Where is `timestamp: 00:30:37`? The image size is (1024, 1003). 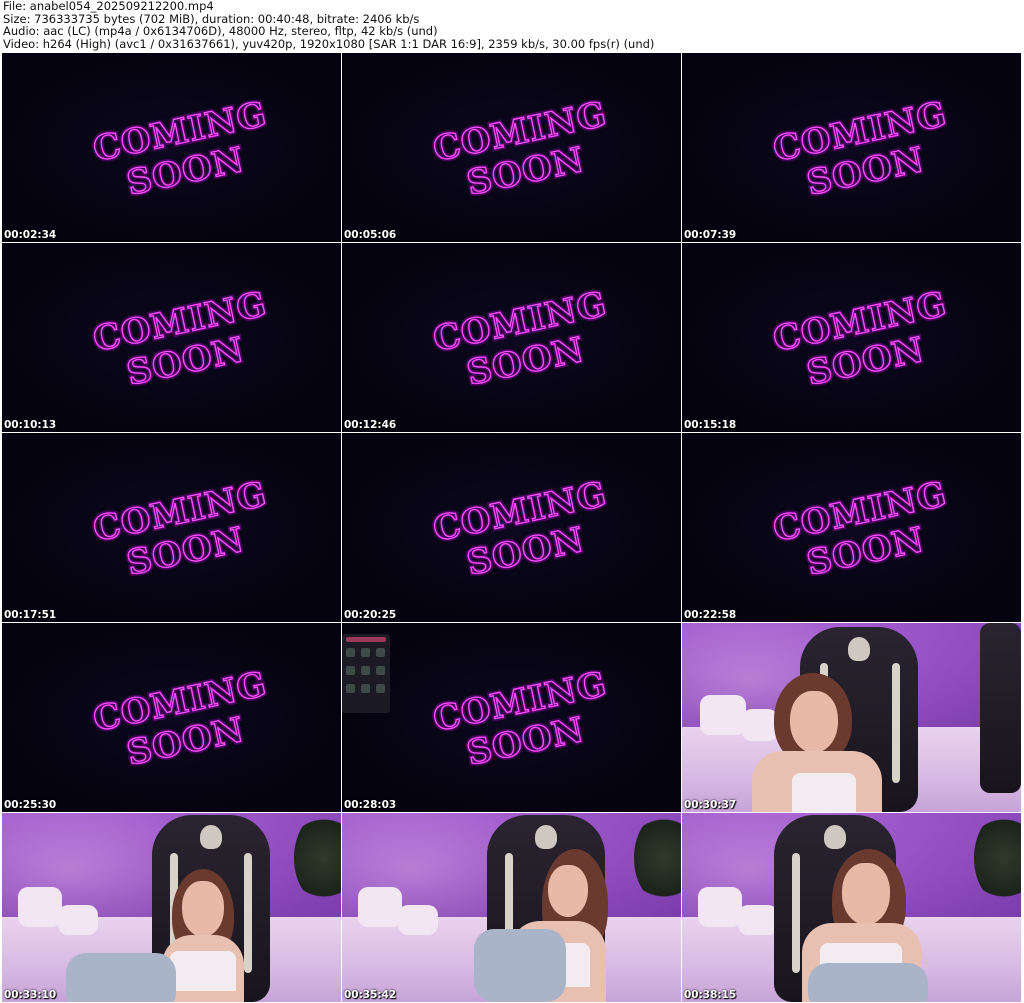 timestamp: 00:30:37 is located at coordinates (710, 805).